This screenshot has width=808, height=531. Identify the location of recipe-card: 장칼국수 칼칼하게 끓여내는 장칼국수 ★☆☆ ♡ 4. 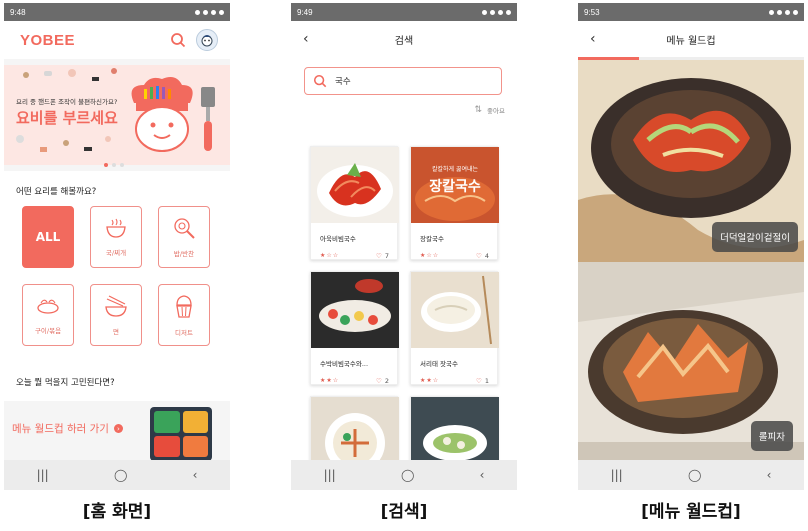
(454, 203).